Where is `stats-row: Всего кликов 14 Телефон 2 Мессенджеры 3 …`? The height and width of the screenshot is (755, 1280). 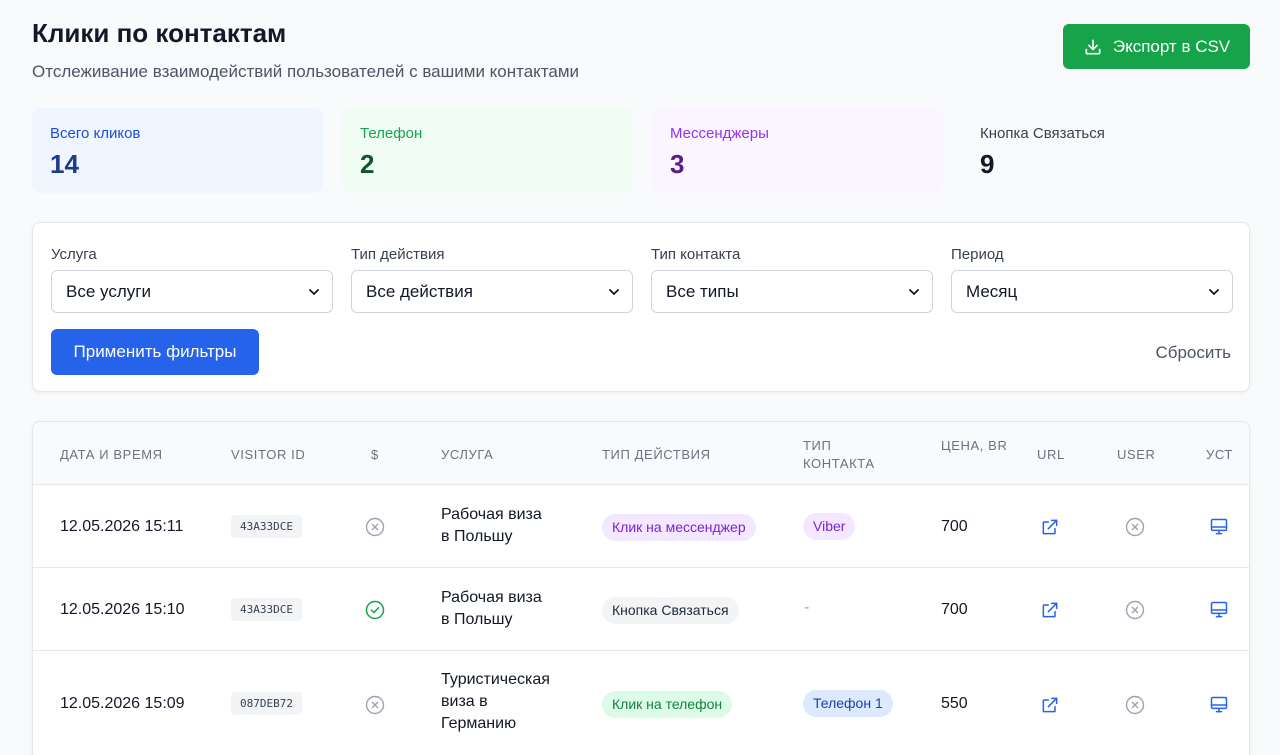 stats-row: Всего кликов 14 Телефон 2 Мессенджеры 3 … is located at coordinates (642, 150).